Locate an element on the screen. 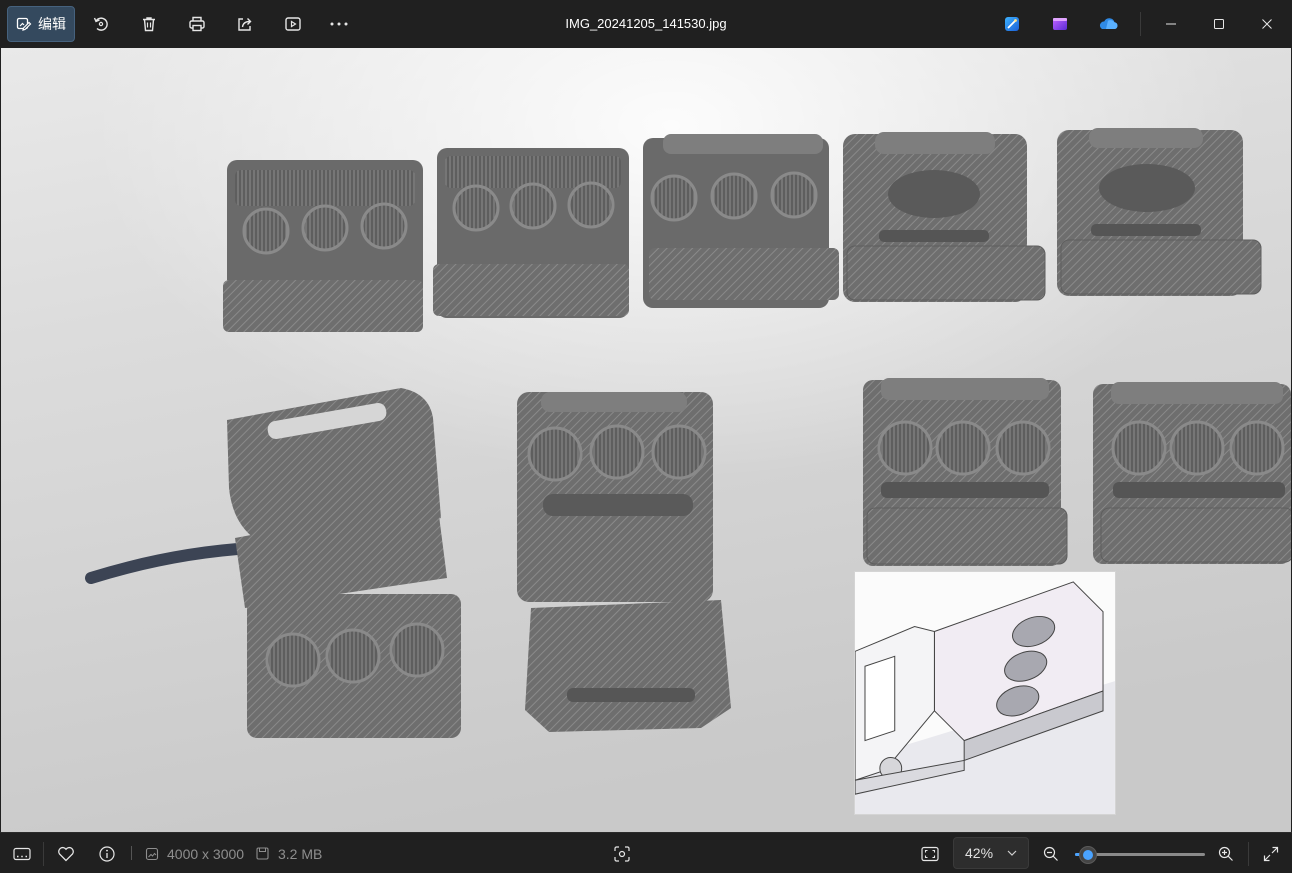 The width and height of the screenshot is (1292, 873). fullscreen-icon is located at coordinates (1271, 853).